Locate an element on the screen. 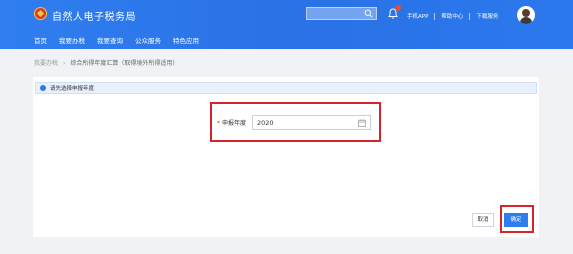 The width and height of the screenshot is (573, 254). breadcrumb: 我要办税 › 综合所得年度汇算（取得境外所得适用） is located at coordinates (106, 62).